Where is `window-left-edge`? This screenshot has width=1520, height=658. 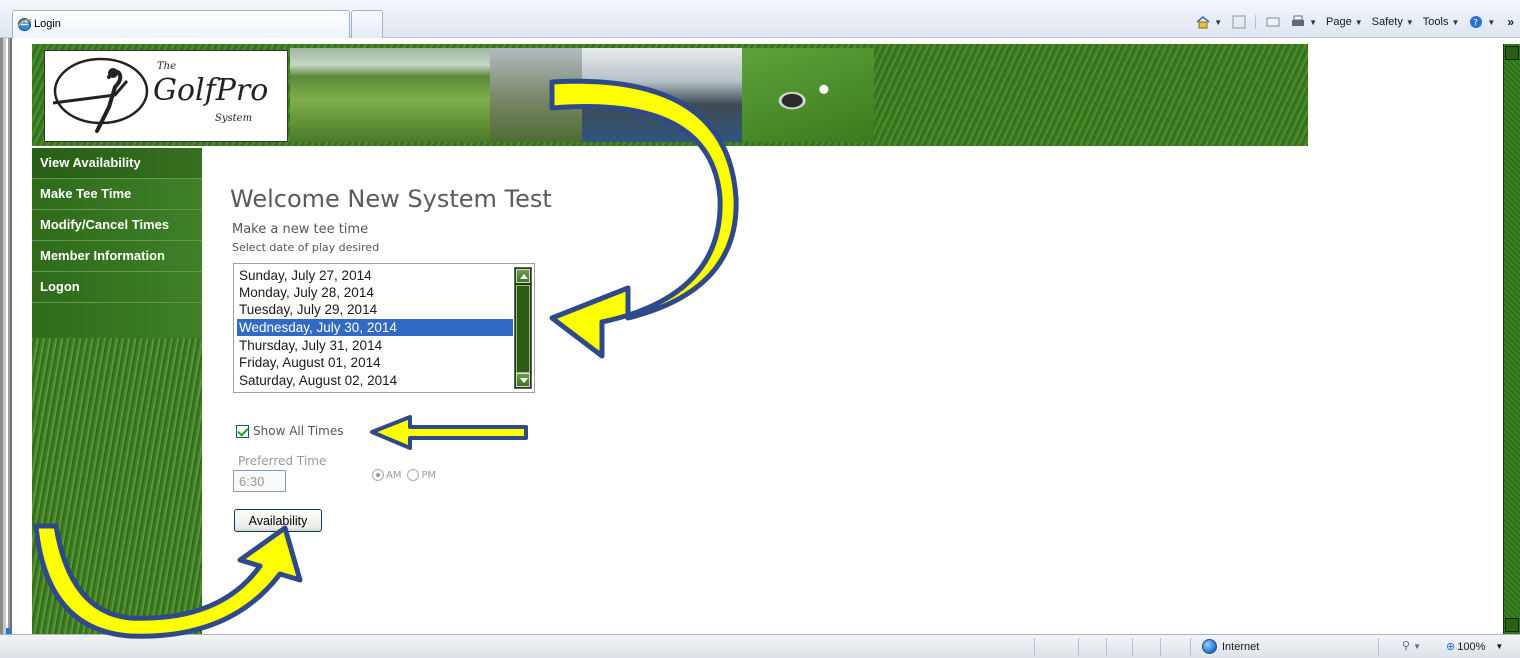 window-left-edge is located at coordinates (6, 336).